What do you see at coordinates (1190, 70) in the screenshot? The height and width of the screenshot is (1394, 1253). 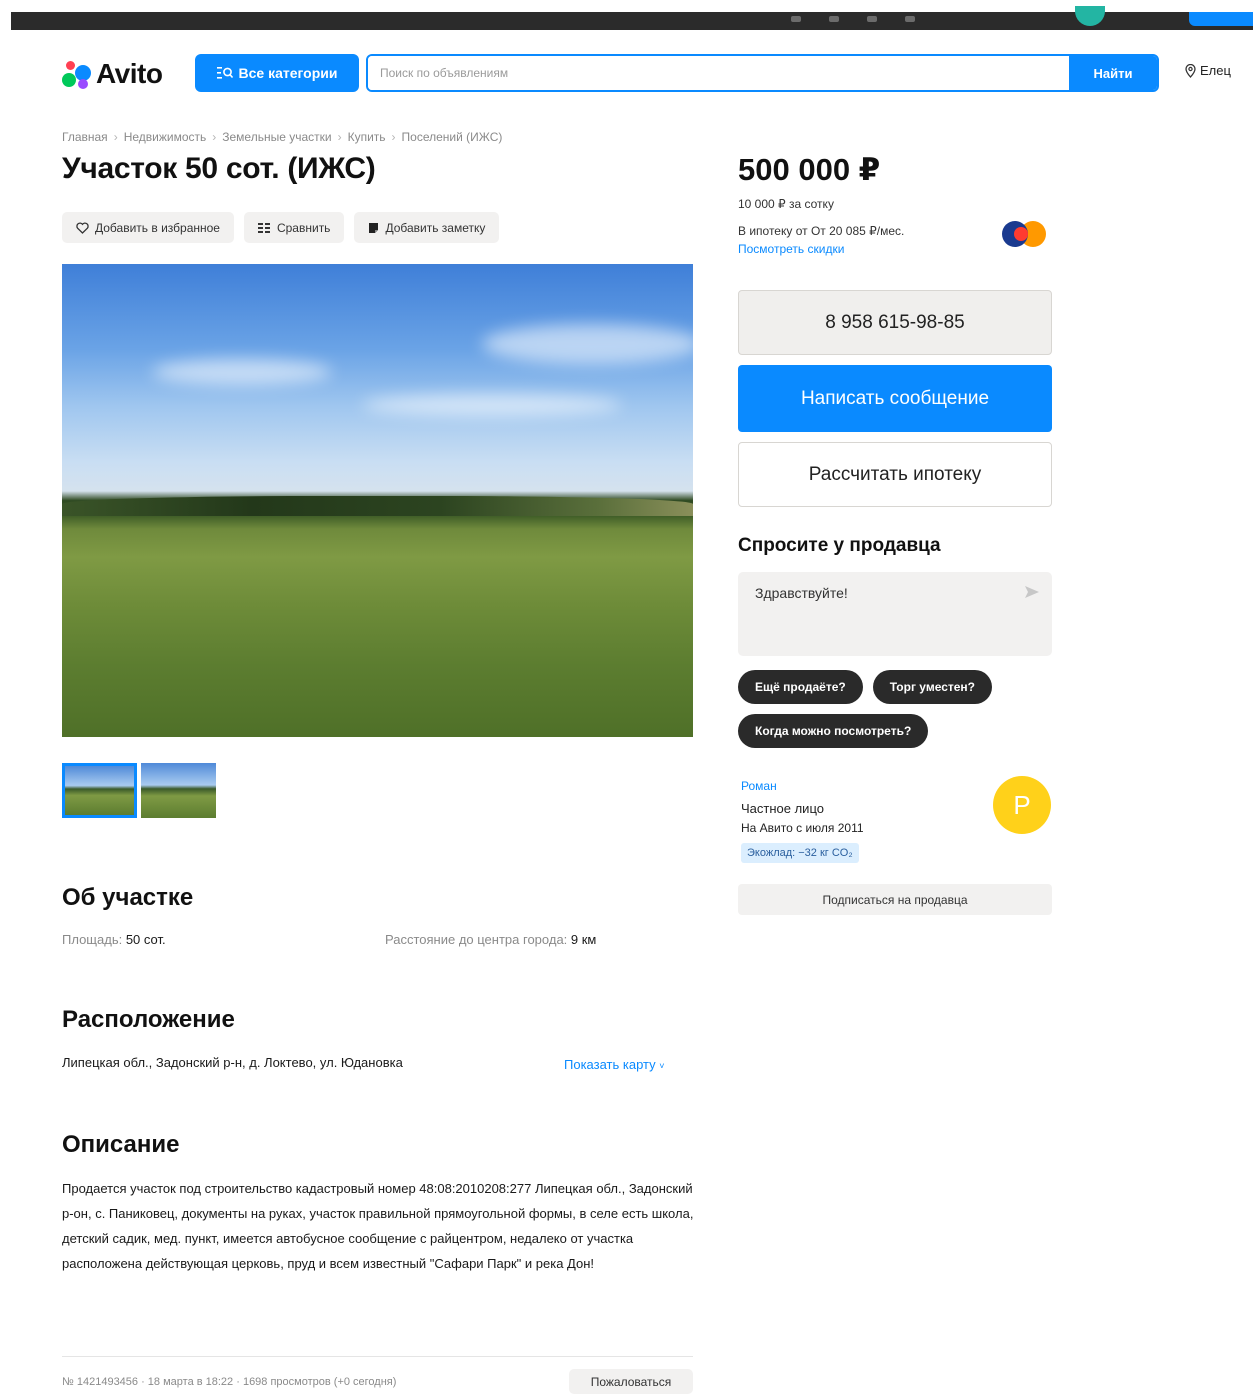 I see `location-pin-icon` at bounding box center [1190, 70].